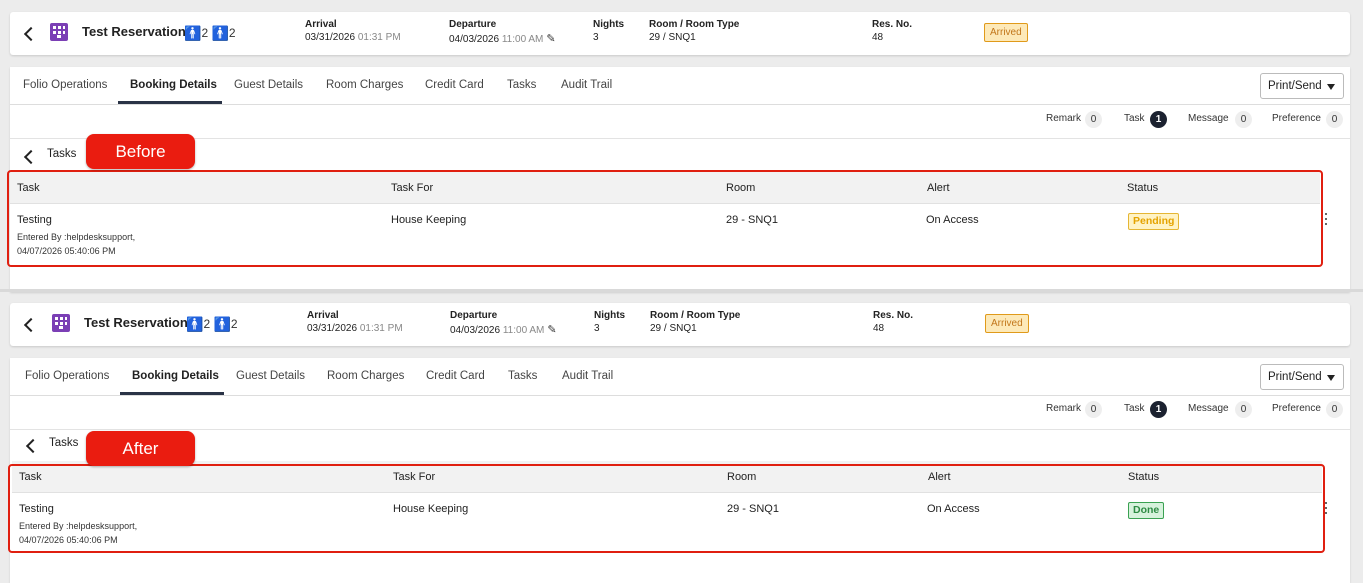 The width and height of the screenshot is (1363, 583). I want to click on task-count: 1, so click(1158, 119).